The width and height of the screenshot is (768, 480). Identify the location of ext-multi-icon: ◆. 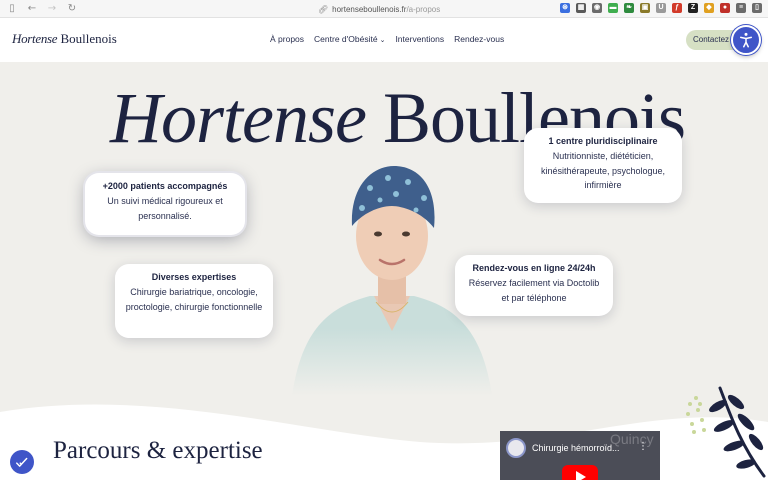
(709, 8).